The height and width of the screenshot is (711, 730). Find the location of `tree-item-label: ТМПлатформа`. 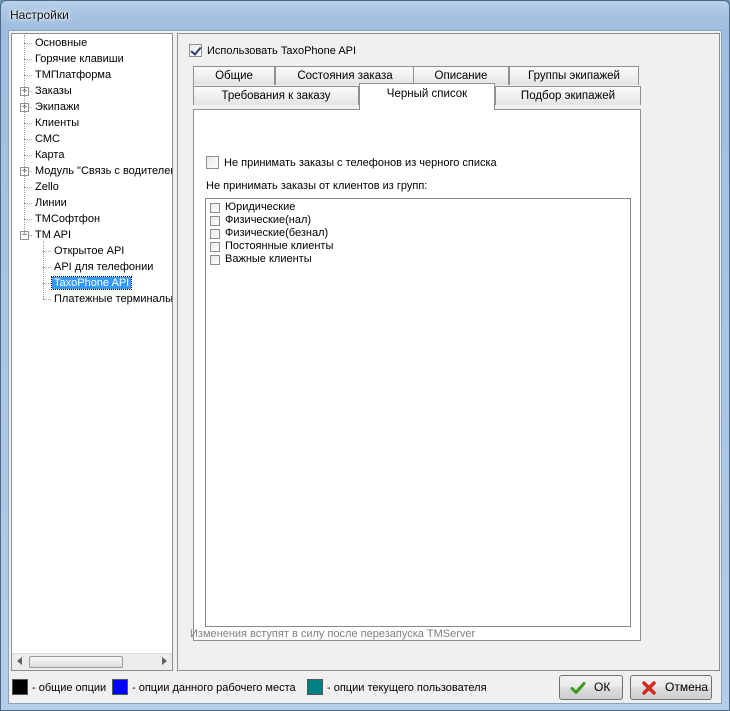

tree-item-label: ТМПлатформа is located at coordinates (73, 75).